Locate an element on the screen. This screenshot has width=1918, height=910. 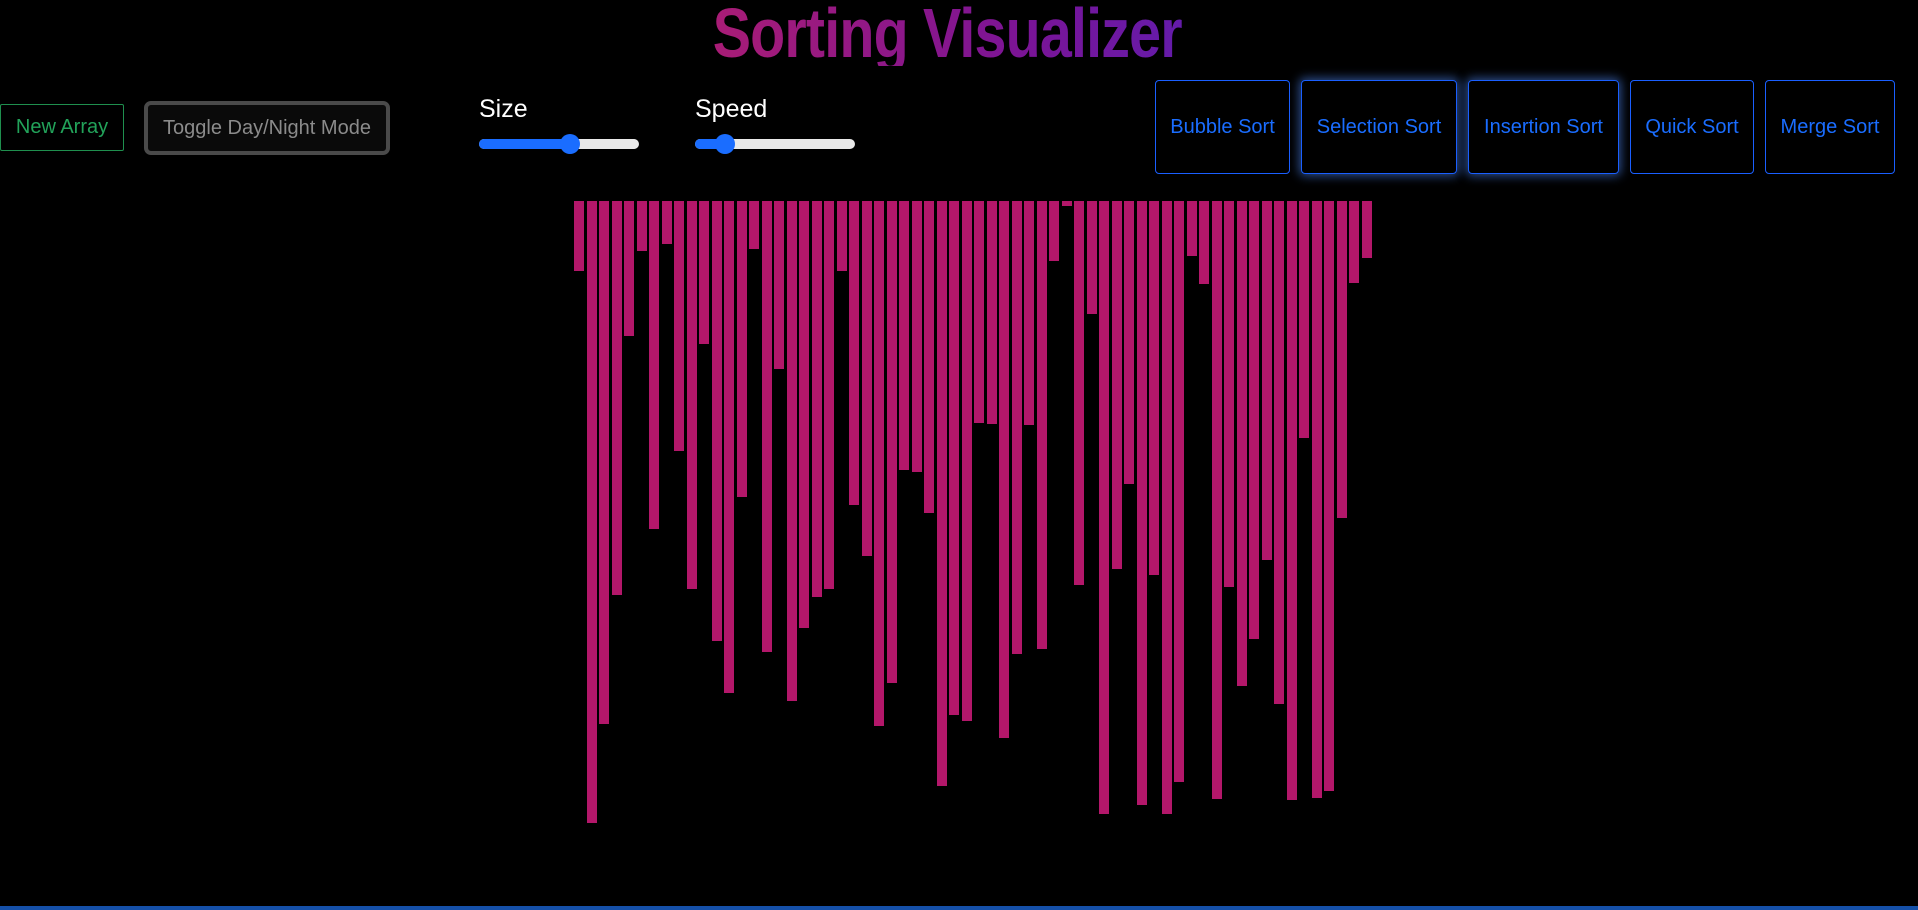
merge-sort-button: Merge Sort is located at coordinates (1830, 127).